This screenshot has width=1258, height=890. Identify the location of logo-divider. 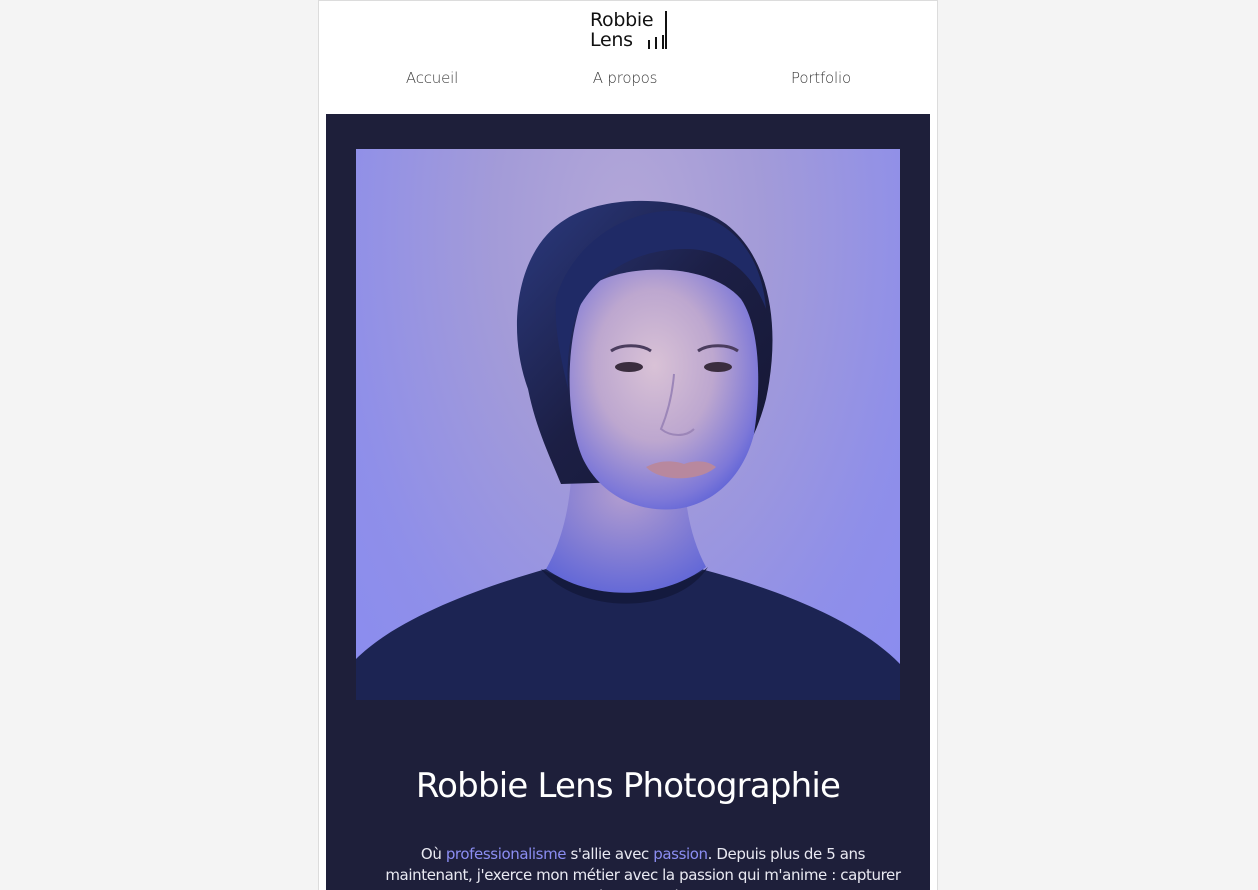
(666, 30).